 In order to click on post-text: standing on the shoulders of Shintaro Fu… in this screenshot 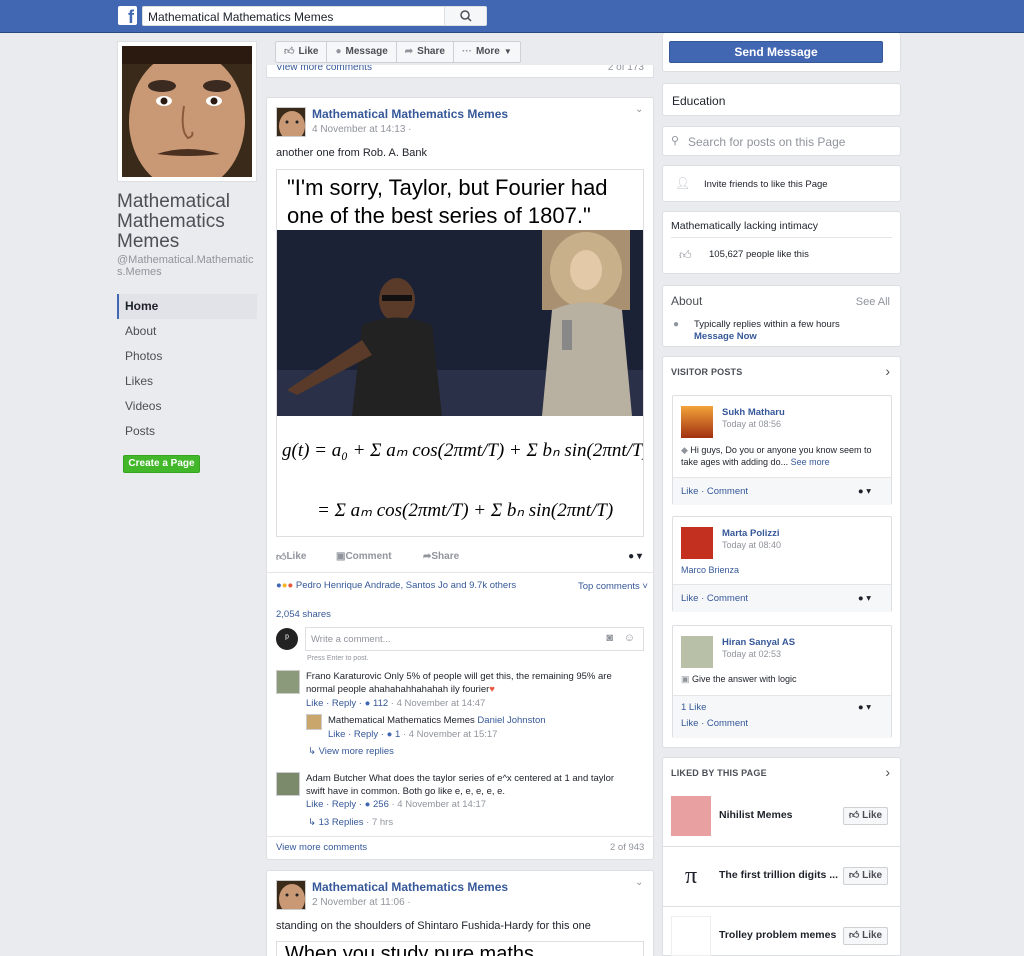, I will do `click(433, 926)`.